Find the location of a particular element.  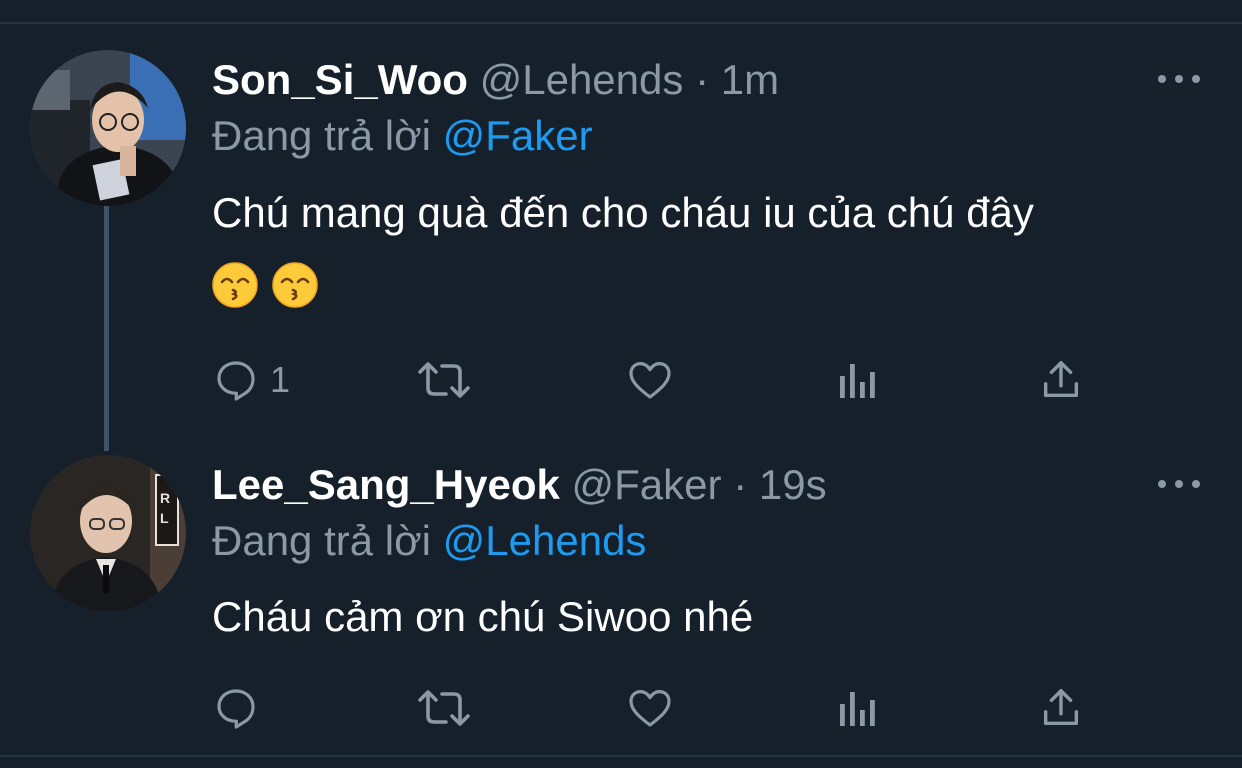

tweet-1-actions: 1 is located at coordinates (652, 380).